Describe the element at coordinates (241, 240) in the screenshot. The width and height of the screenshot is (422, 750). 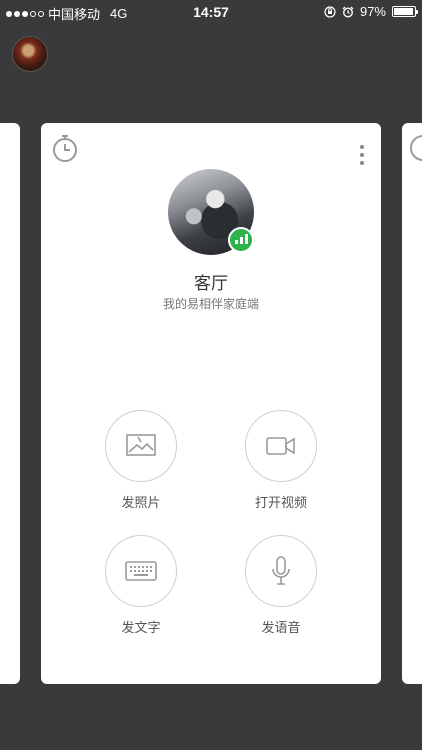
I see `online-status-icon` at that location.